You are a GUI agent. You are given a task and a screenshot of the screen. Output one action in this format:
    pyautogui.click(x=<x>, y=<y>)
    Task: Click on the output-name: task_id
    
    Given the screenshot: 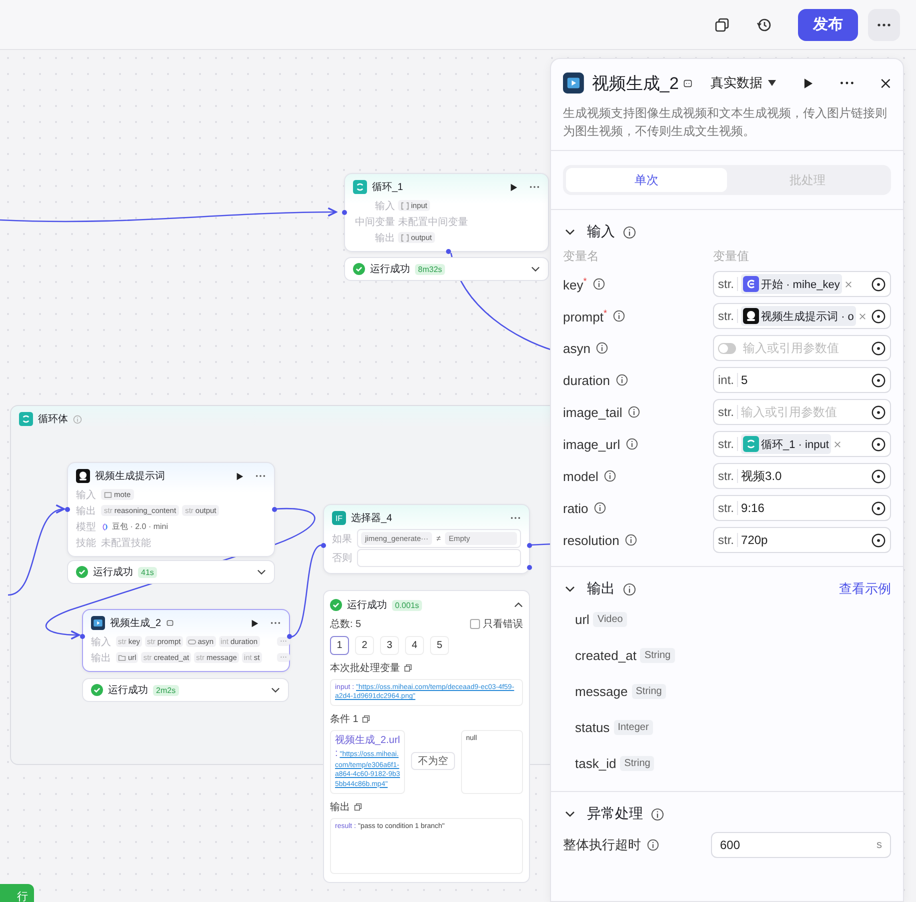 What is the action you would take?
    pyautogui.click(x=595, y=763)
    